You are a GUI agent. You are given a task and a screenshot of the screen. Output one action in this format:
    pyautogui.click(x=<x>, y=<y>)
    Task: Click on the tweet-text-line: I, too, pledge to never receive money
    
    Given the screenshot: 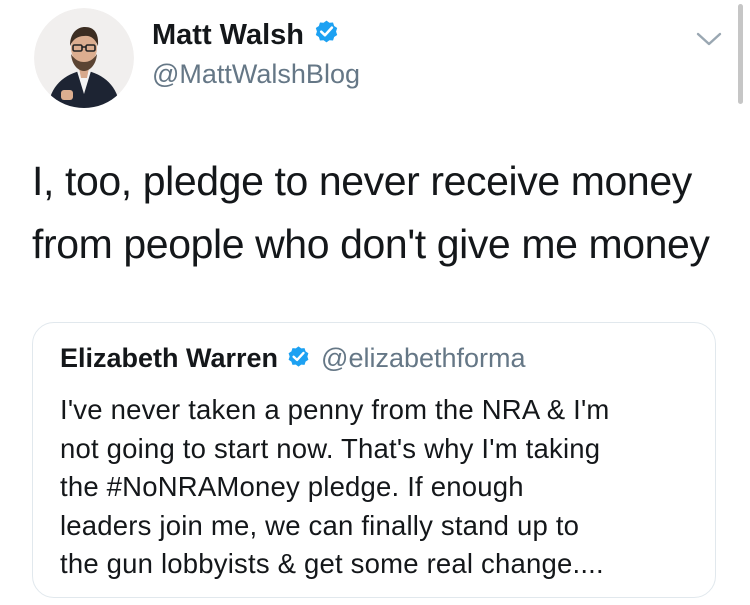 What is the action you would take?
    pyautogui.click(x=362, y=181)
    